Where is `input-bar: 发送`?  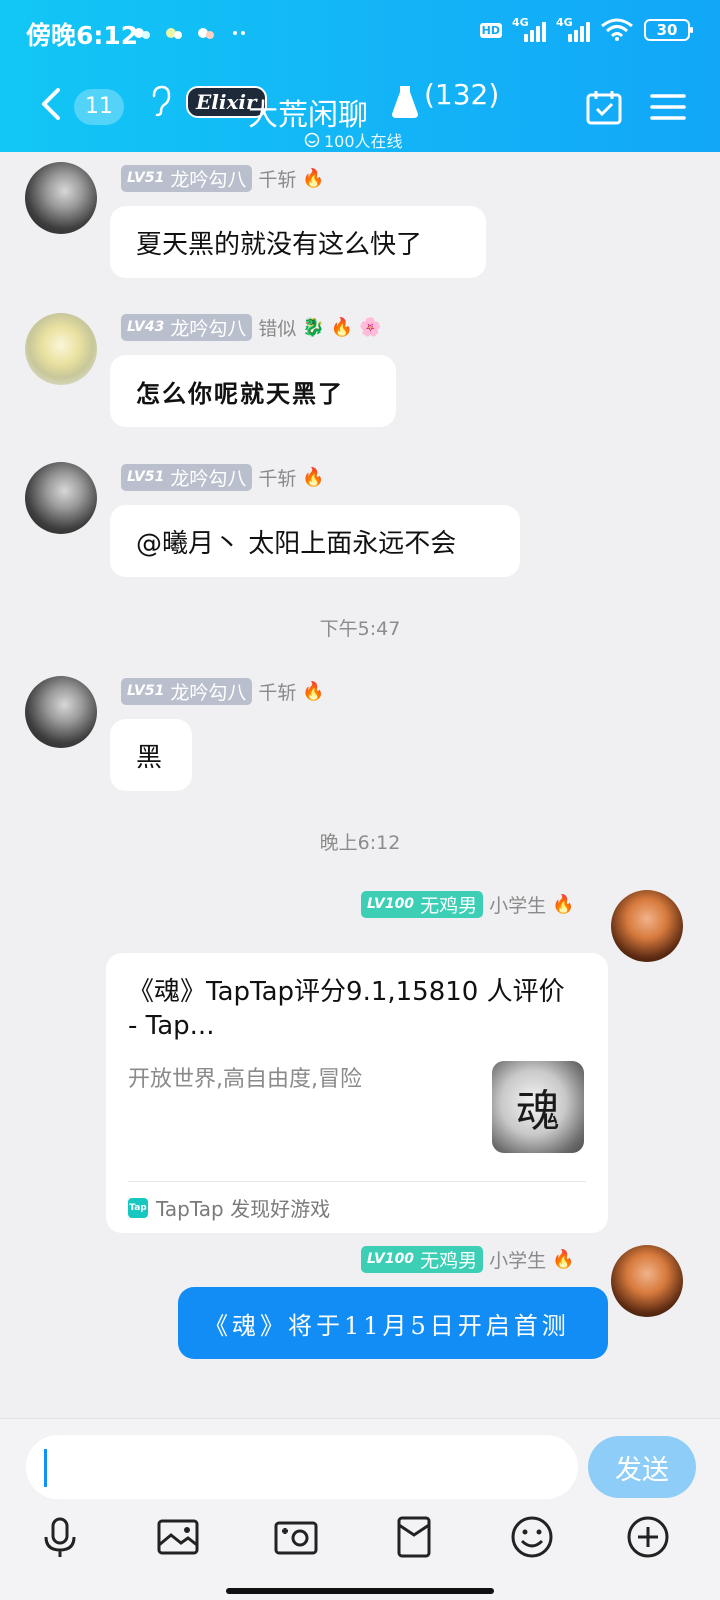
input-bar: 发送 is located at coordinates (360, 1509).